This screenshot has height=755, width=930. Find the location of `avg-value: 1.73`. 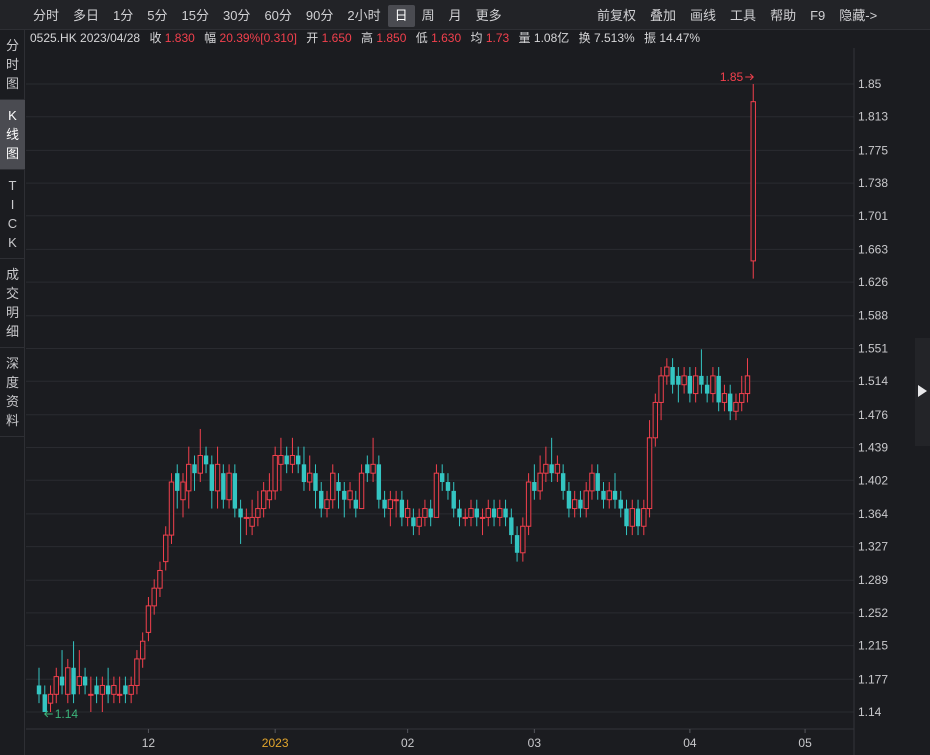

avg-value: 1.73 is located at coordinates (497, 38).